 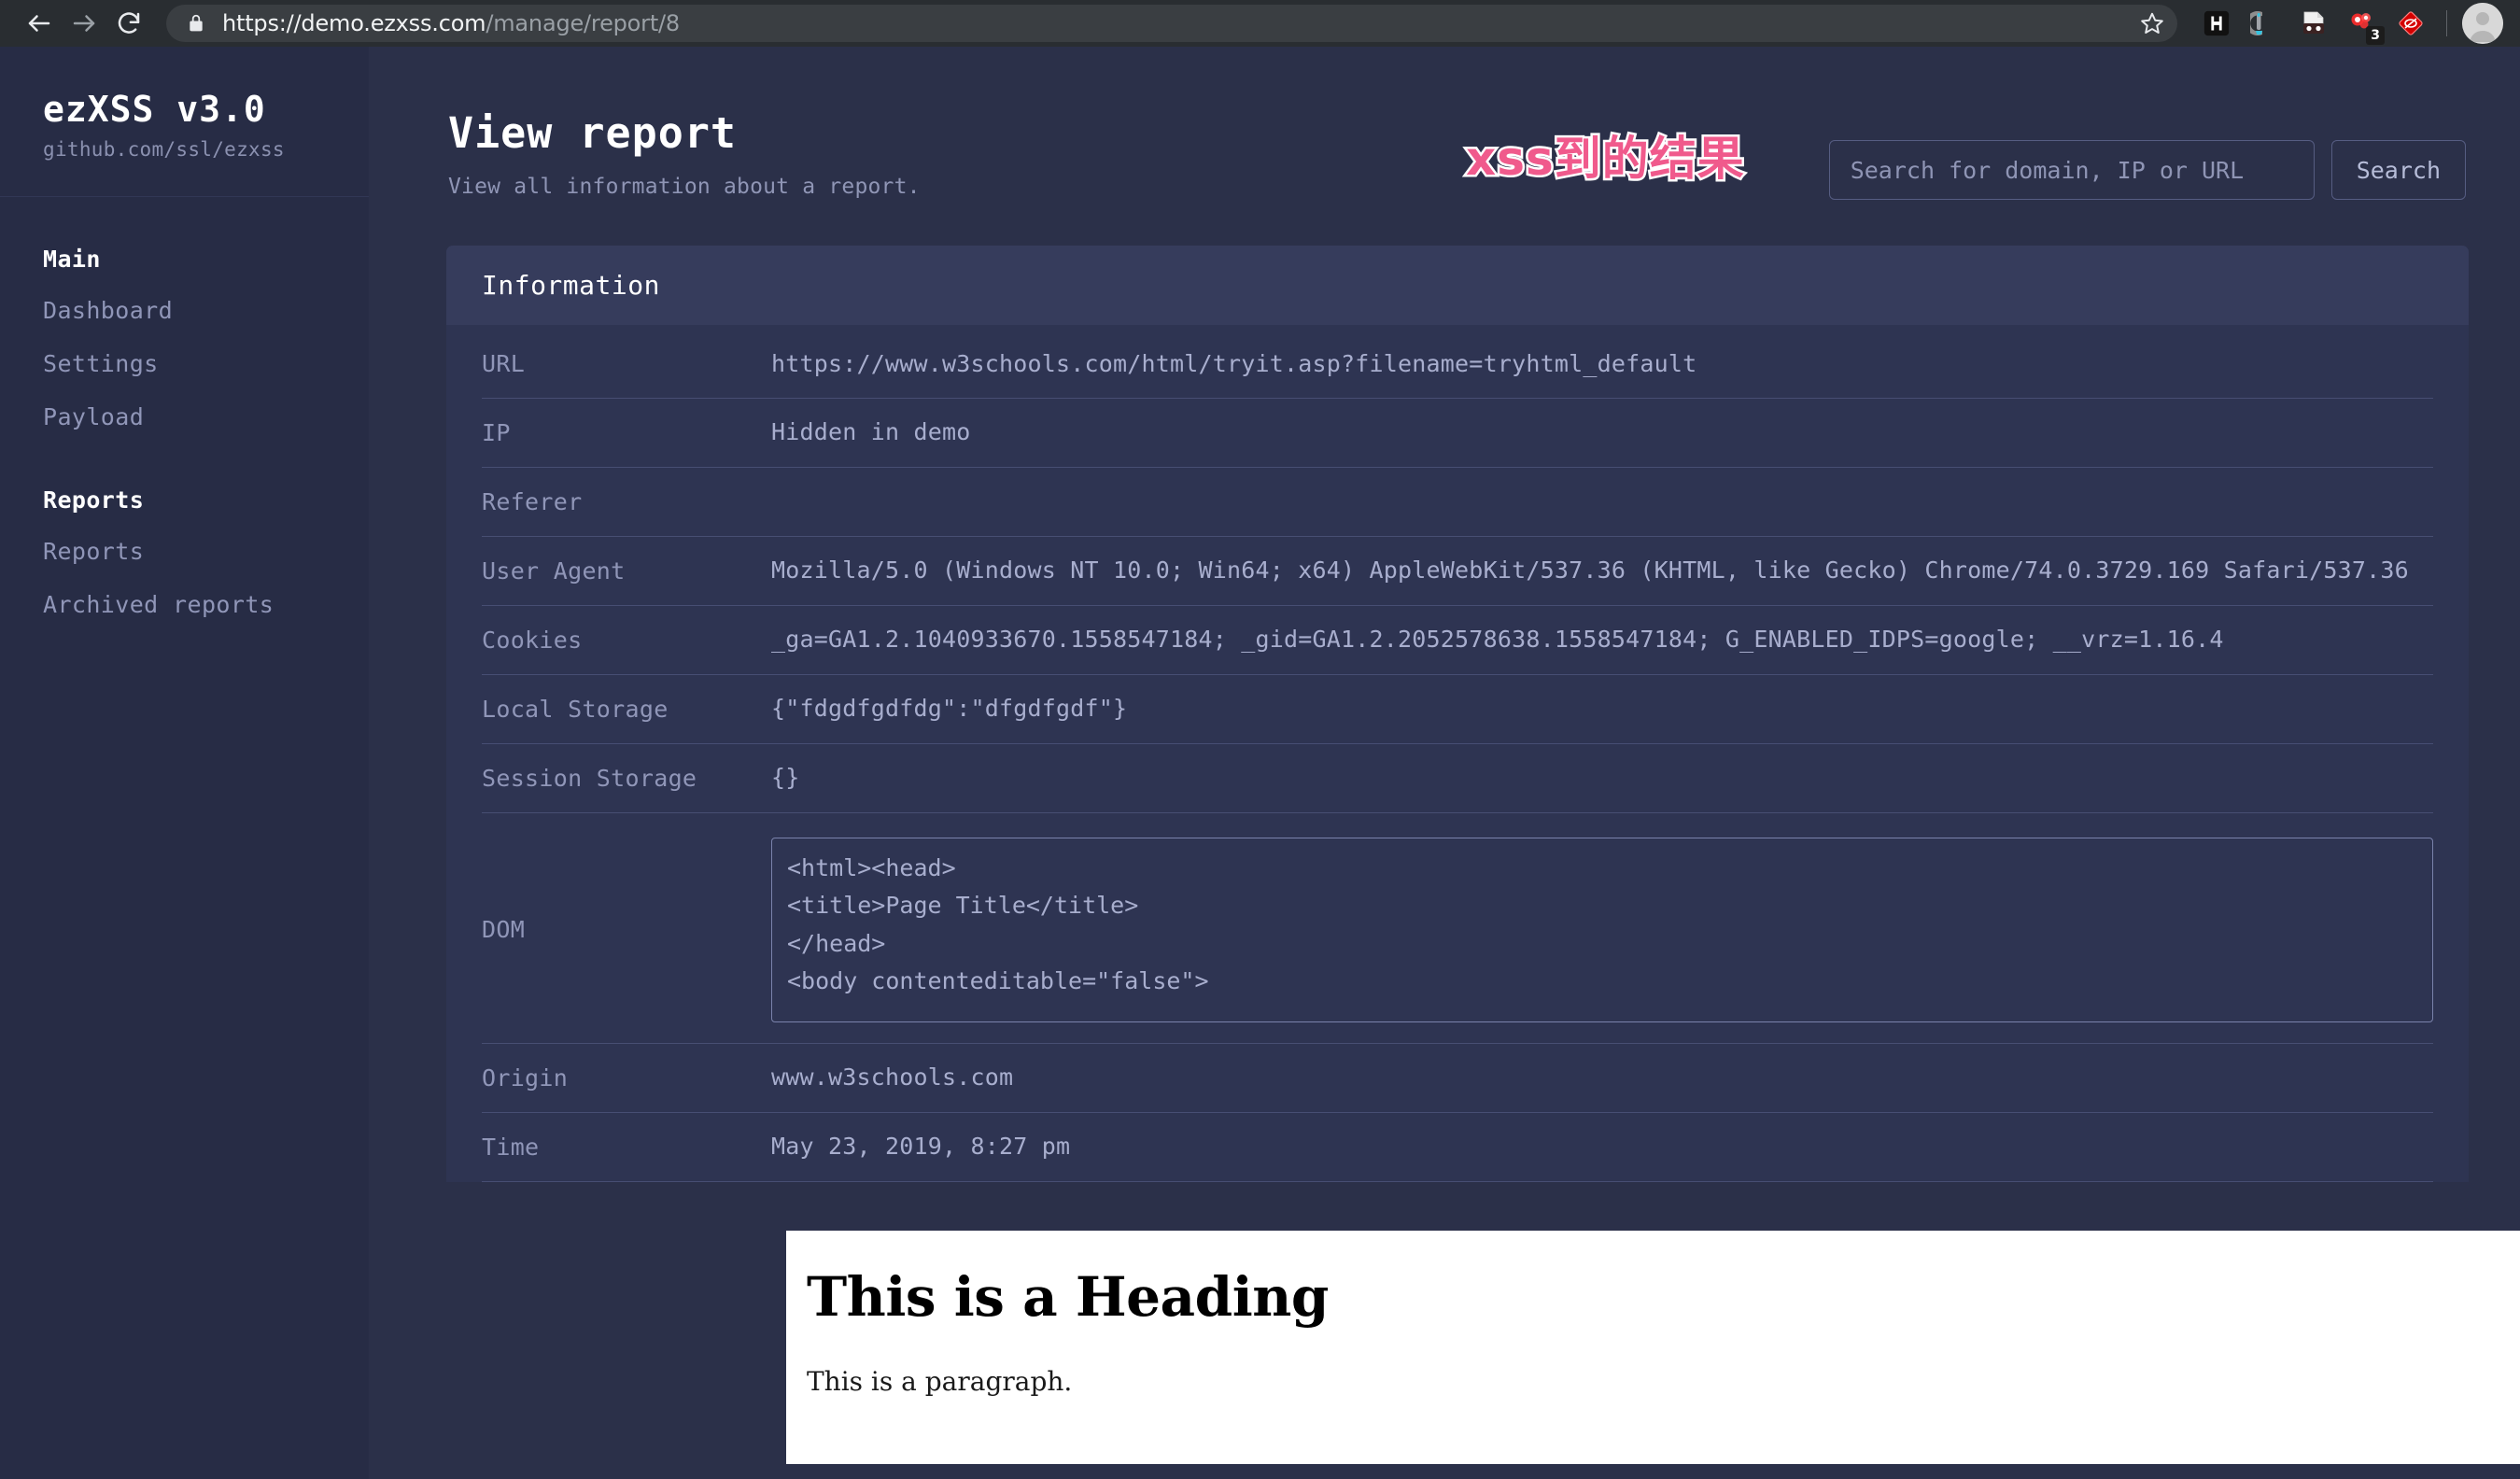 What do you see at coordinates (184, 551) in the screenshot?
I see `sidebar-item-reports: Reports` at bounding box center [184, 551].